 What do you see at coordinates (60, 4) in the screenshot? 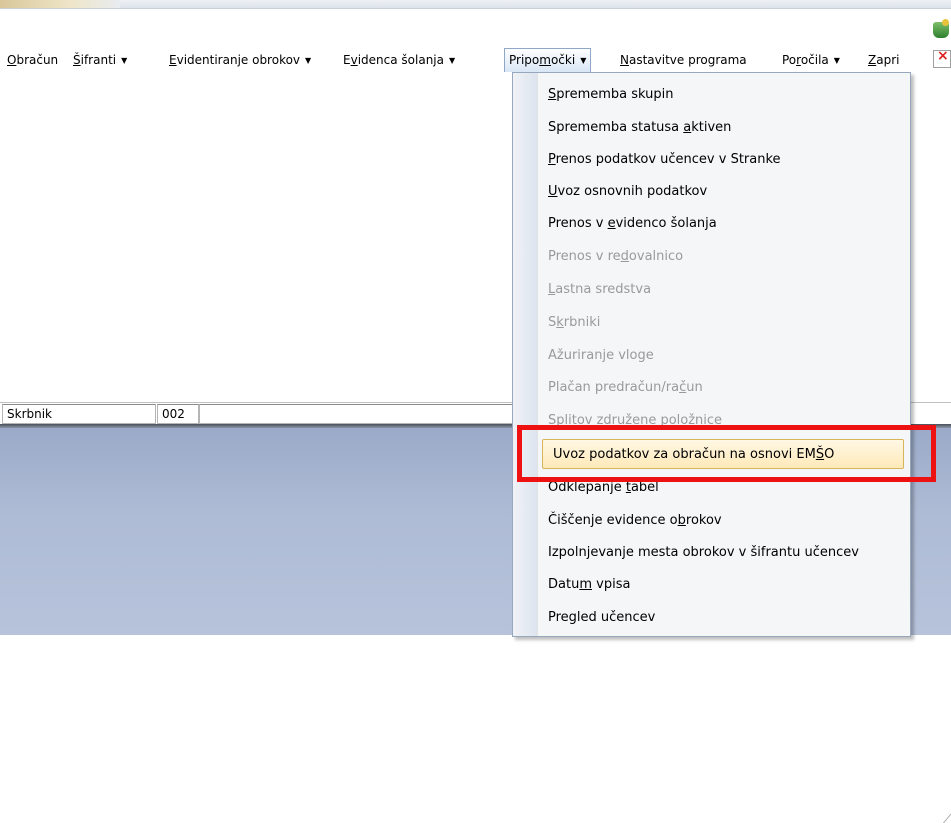
I see `top-scroll-thumb` at bounding box center [60, 4].